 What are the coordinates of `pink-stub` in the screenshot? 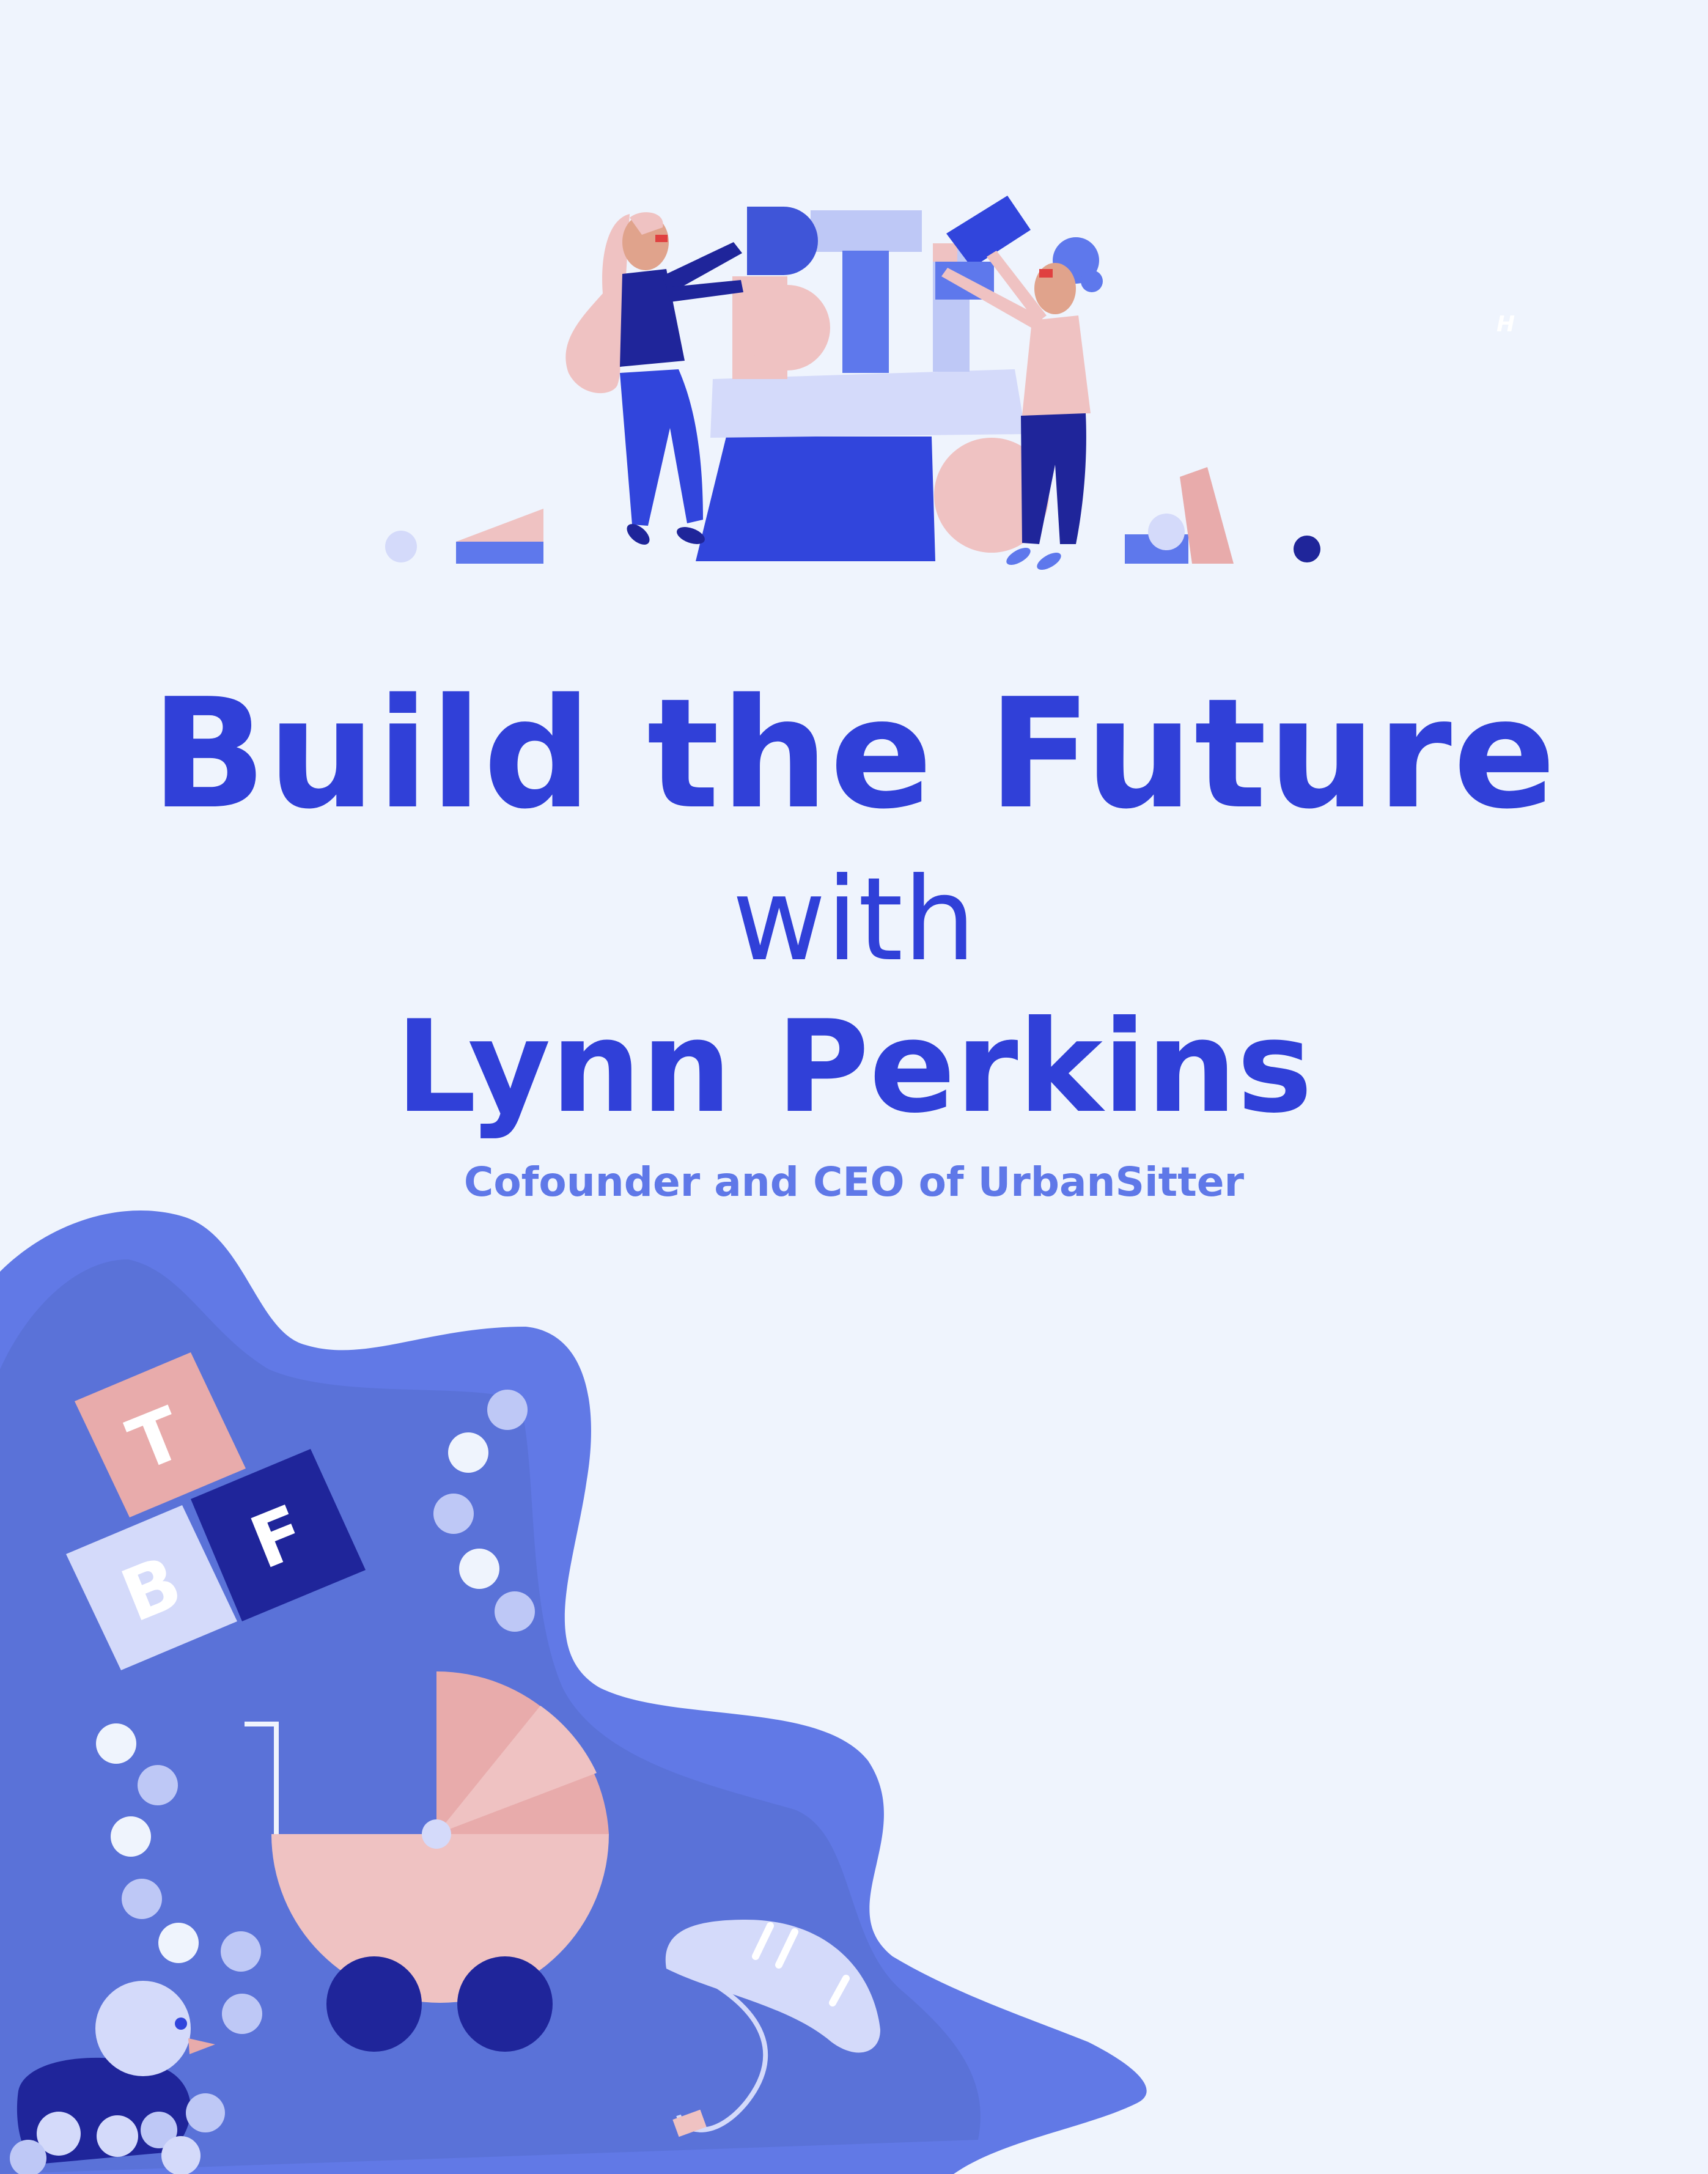 It's located at (945, 252).